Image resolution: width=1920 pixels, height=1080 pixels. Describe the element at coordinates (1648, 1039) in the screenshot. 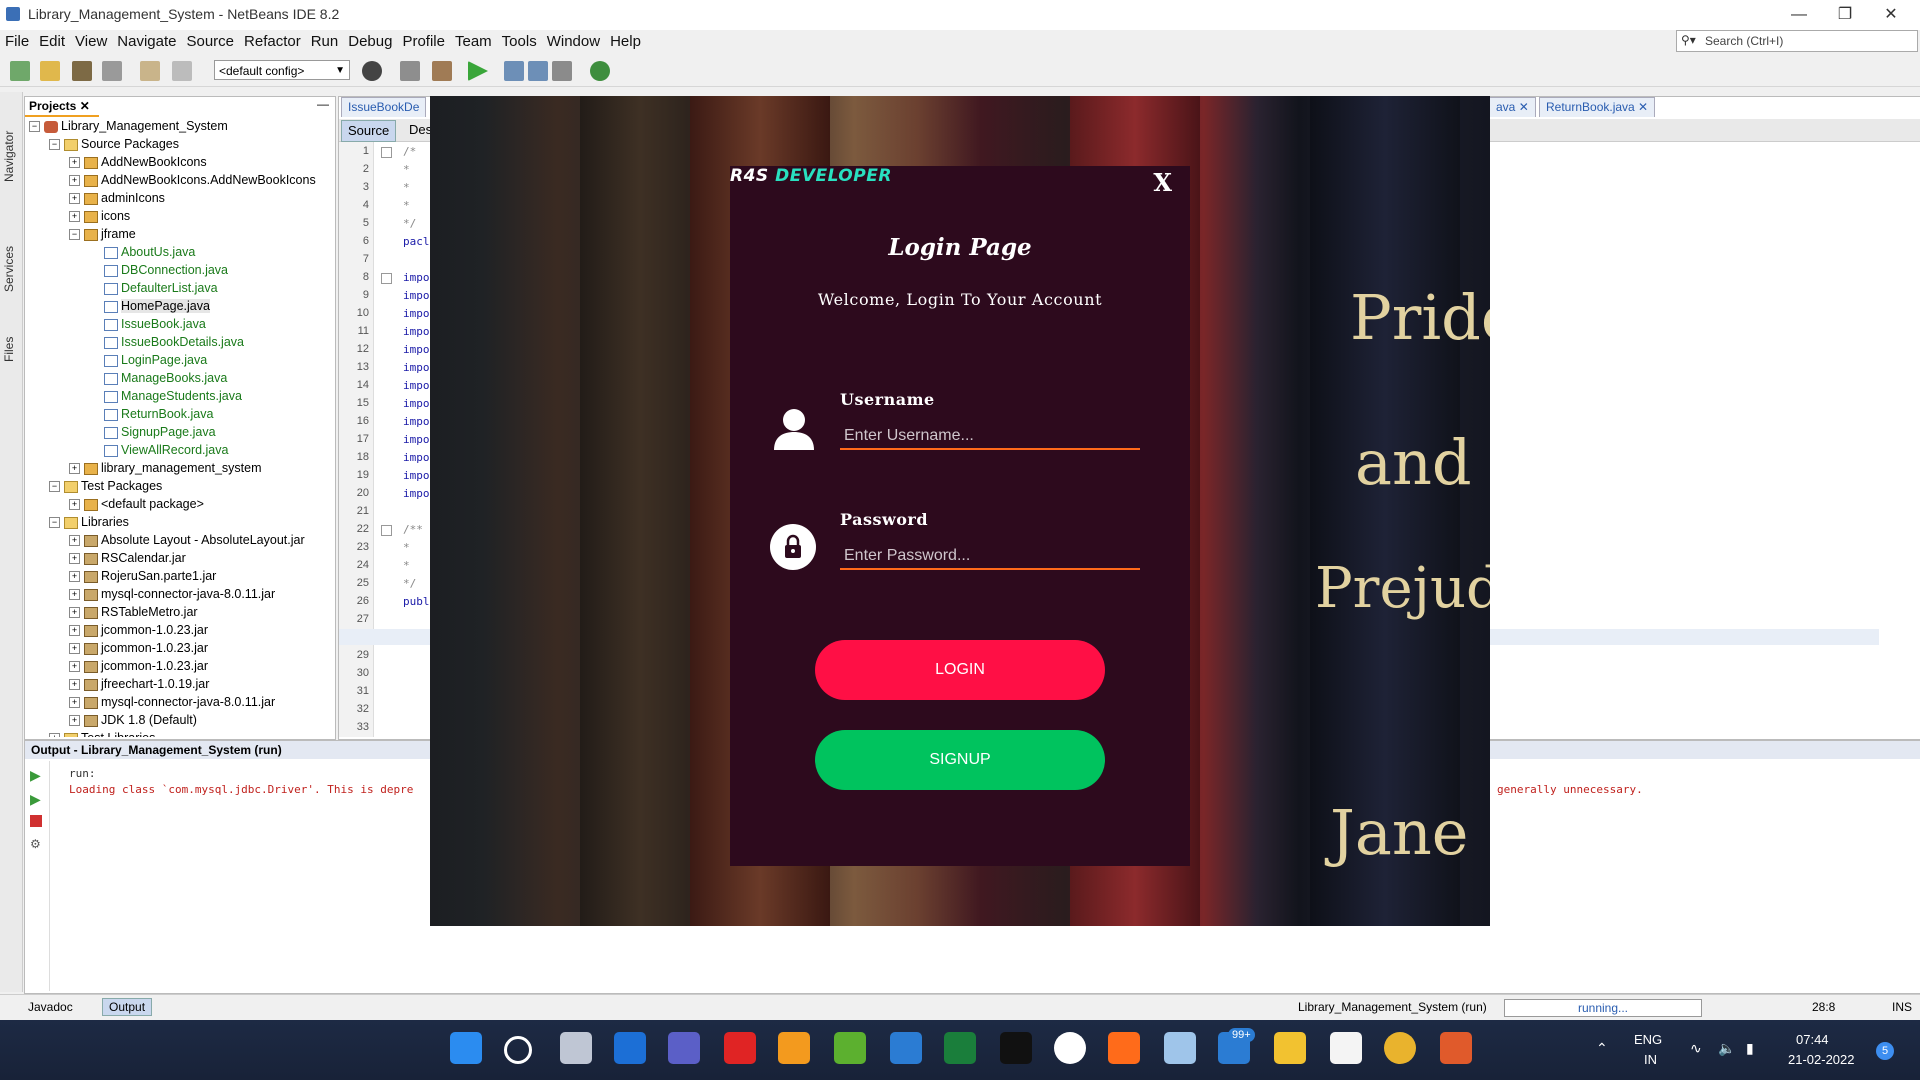

I see `language-code: ENG` at that location.